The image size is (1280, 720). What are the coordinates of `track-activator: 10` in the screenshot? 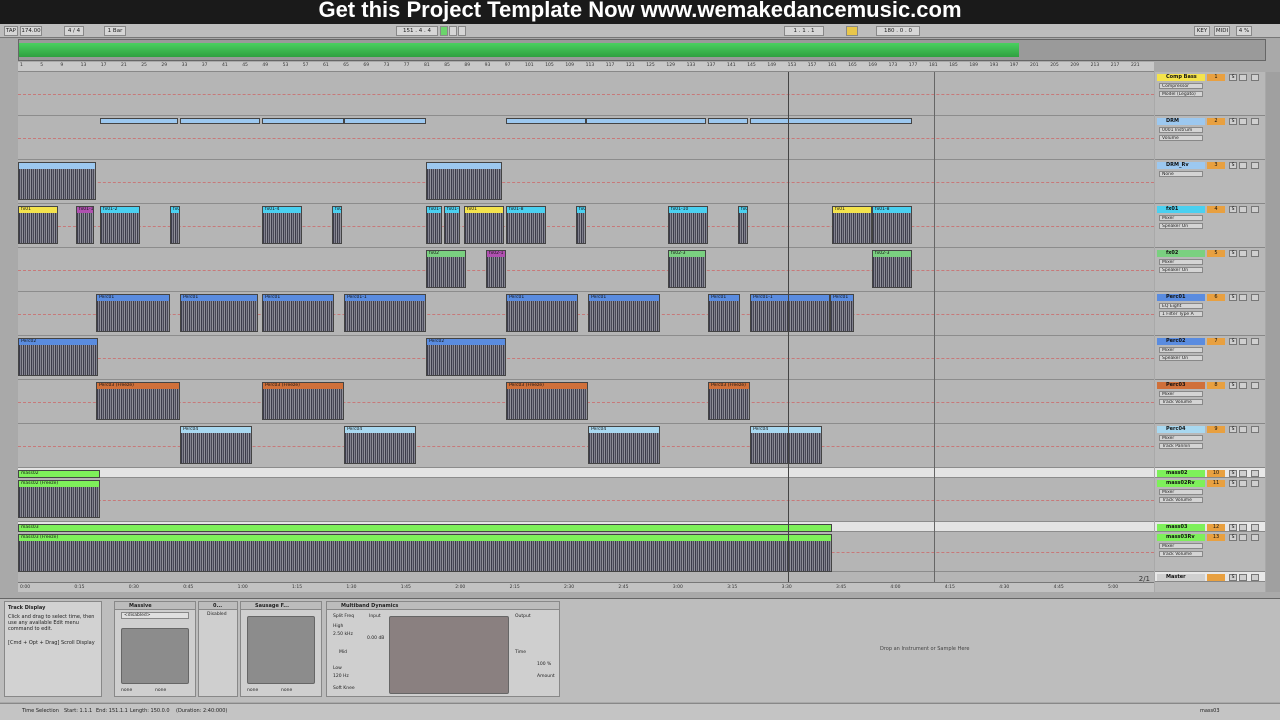 It's located at (1216, 473).